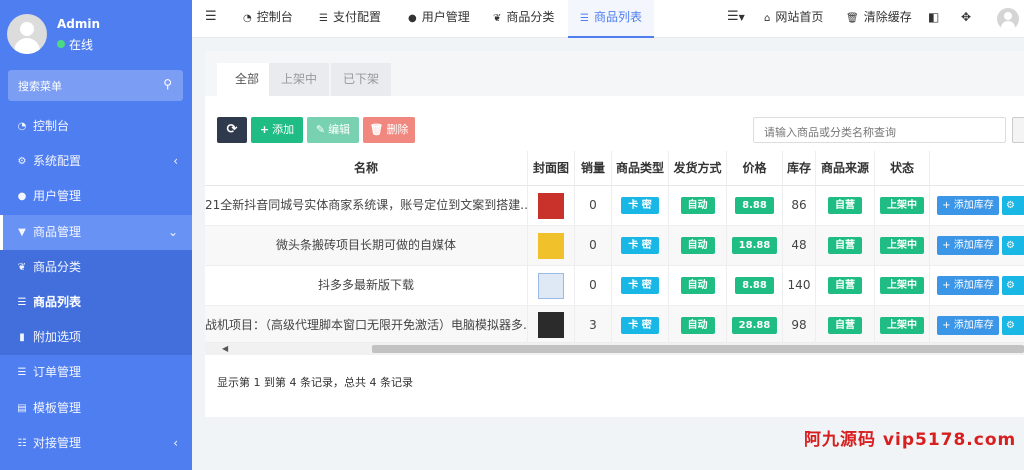 The width and height of the screenshot is (1024, 470). Describe the element at coordinates (910, 440) in the screenshot. I see `watermark: 阿九源码 vip5178.com` at that location.